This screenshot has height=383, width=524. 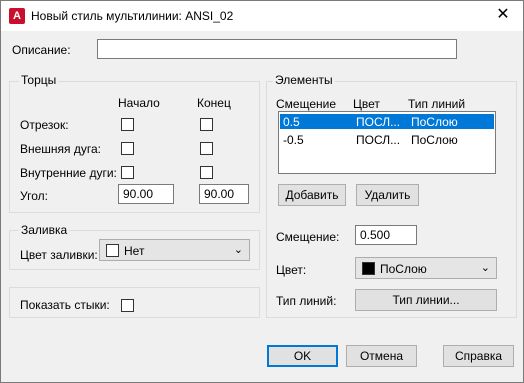 I want to click on element-color-value: ПоСлою, so click(x=403, y=269).